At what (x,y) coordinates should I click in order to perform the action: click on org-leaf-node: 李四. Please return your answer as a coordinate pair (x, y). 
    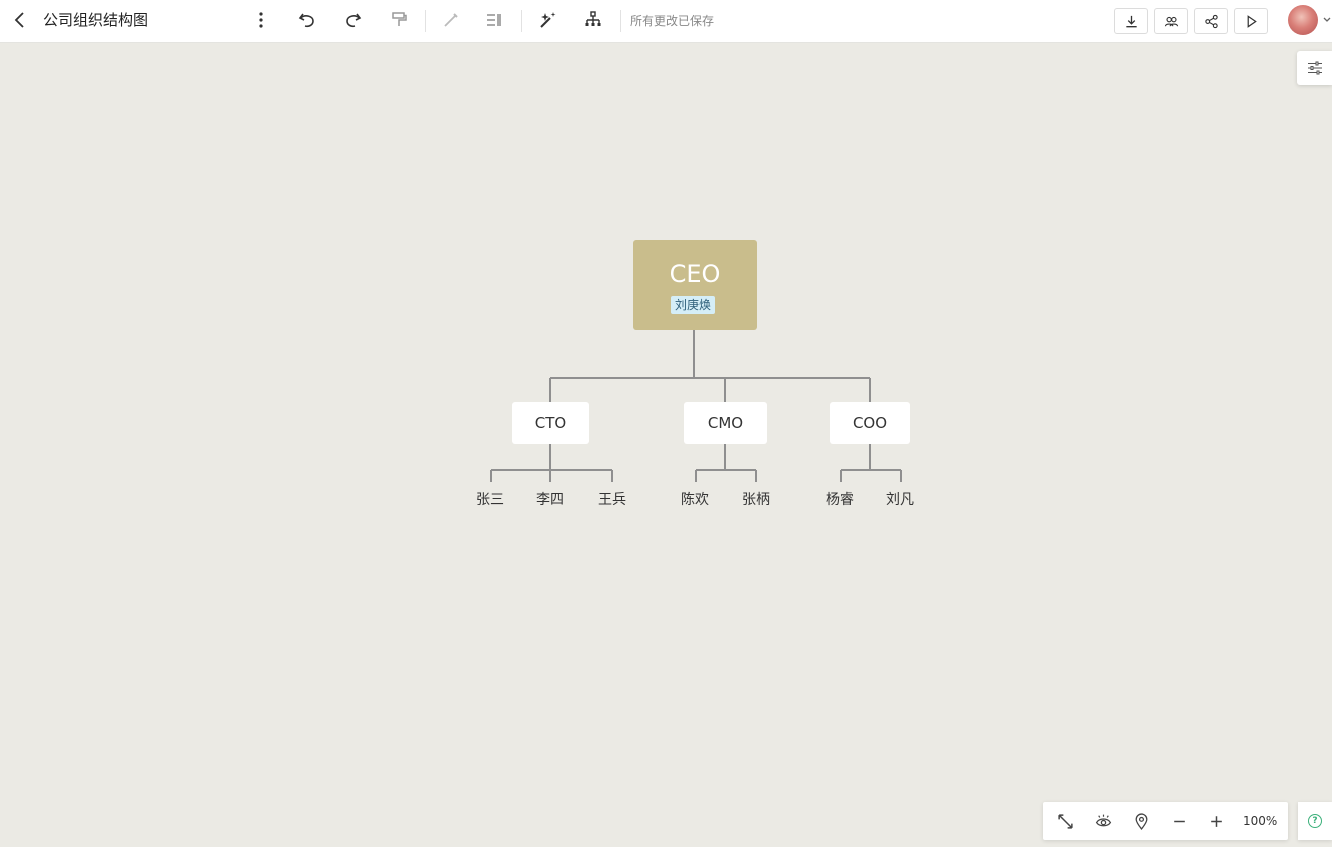
    Looking at the image, I should click on (550, 500).